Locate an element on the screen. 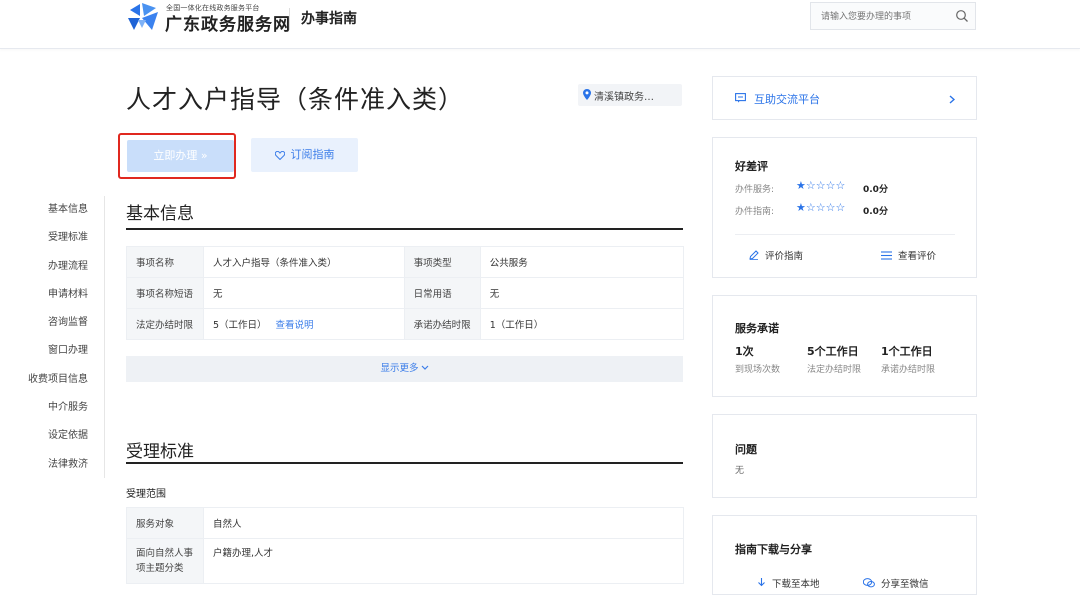 The image size is (1080, 595). service-score: 0.0分 is located at coordinates (875, 190).